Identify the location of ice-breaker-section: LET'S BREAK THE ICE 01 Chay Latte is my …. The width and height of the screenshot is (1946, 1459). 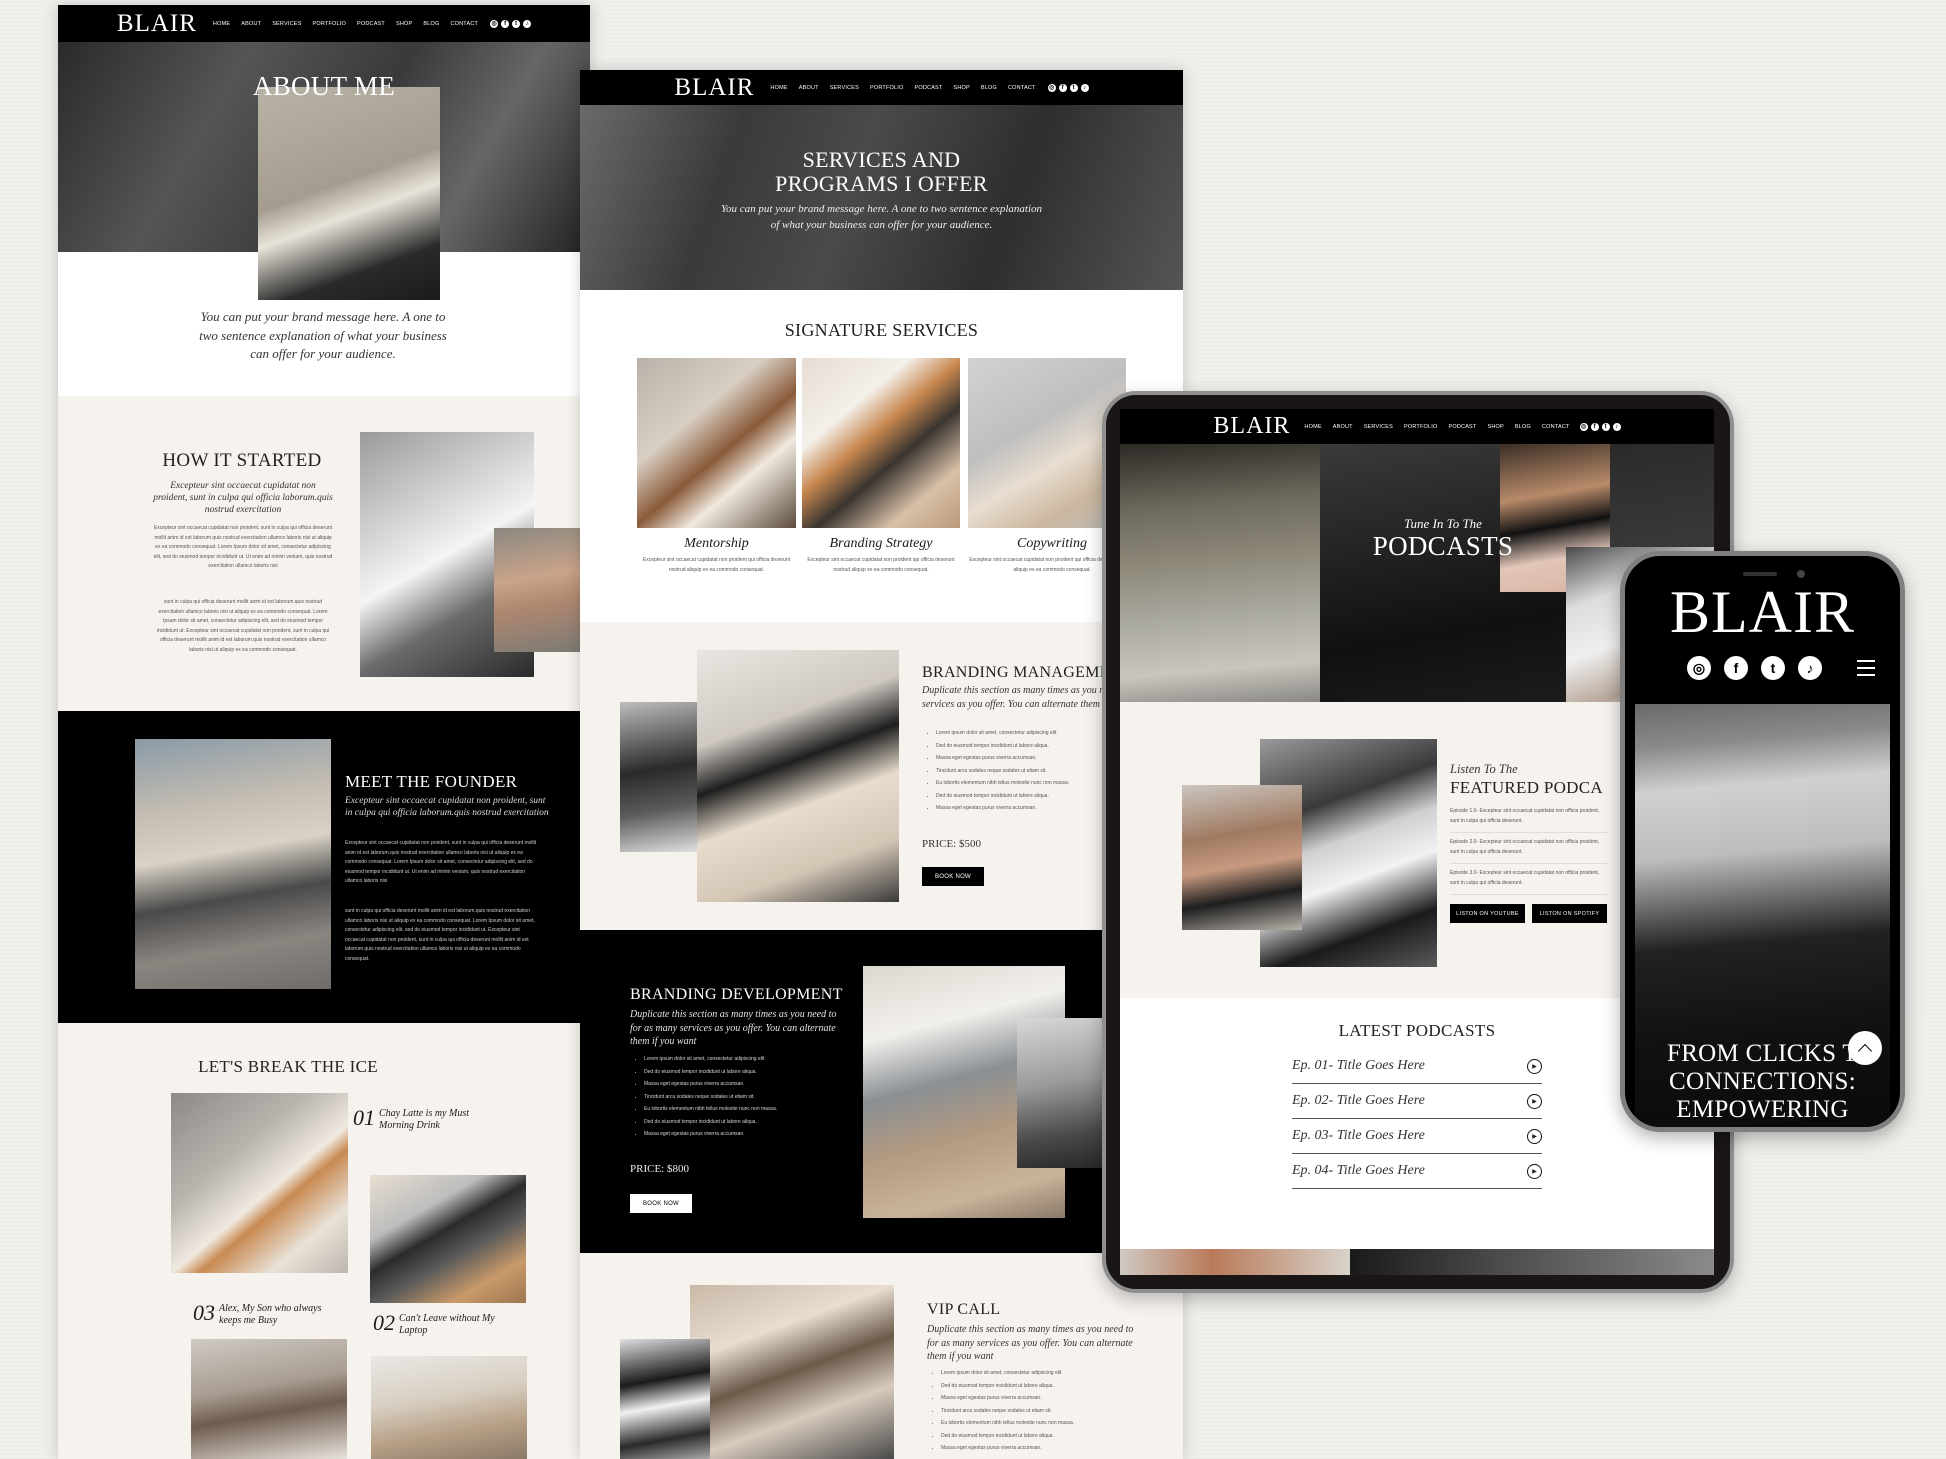
(324, 1241).